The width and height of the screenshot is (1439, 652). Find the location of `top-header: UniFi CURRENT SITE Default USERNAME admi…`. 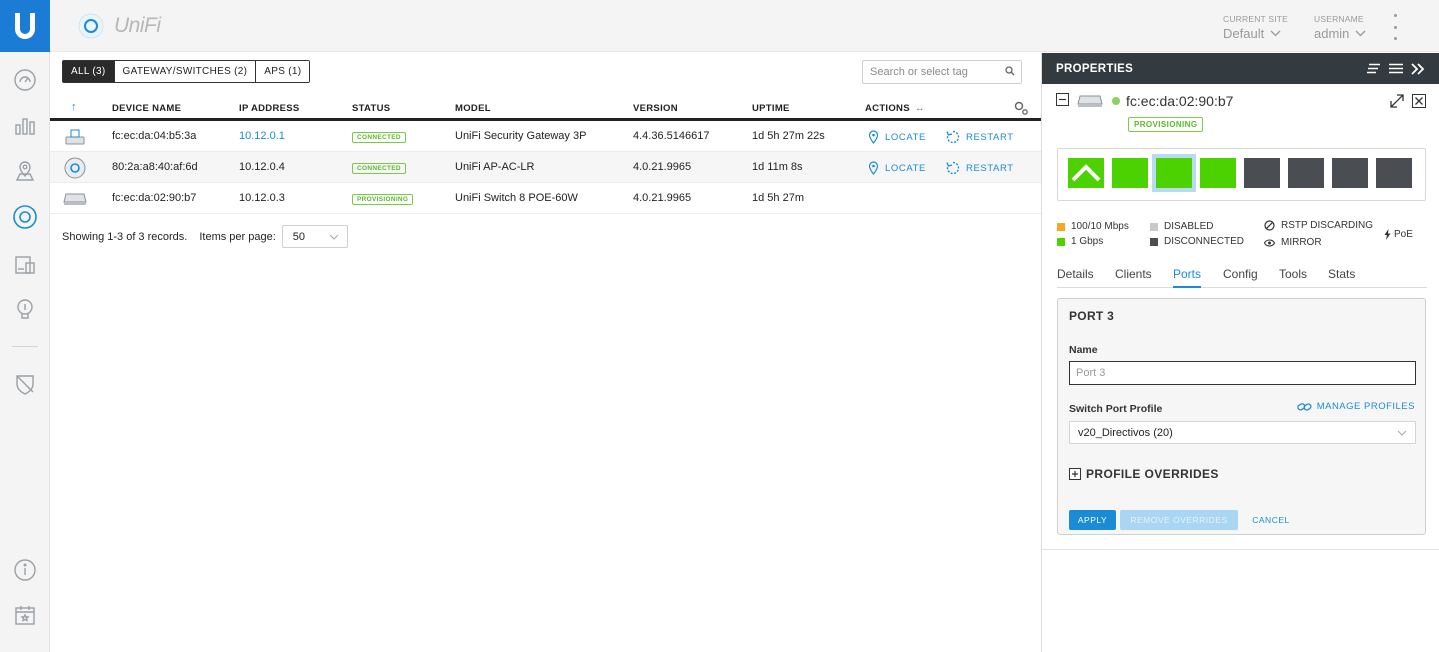

top-header: UniFi CURRENT SITE Default USERNAME admi… is located at coordinates (744, 26).